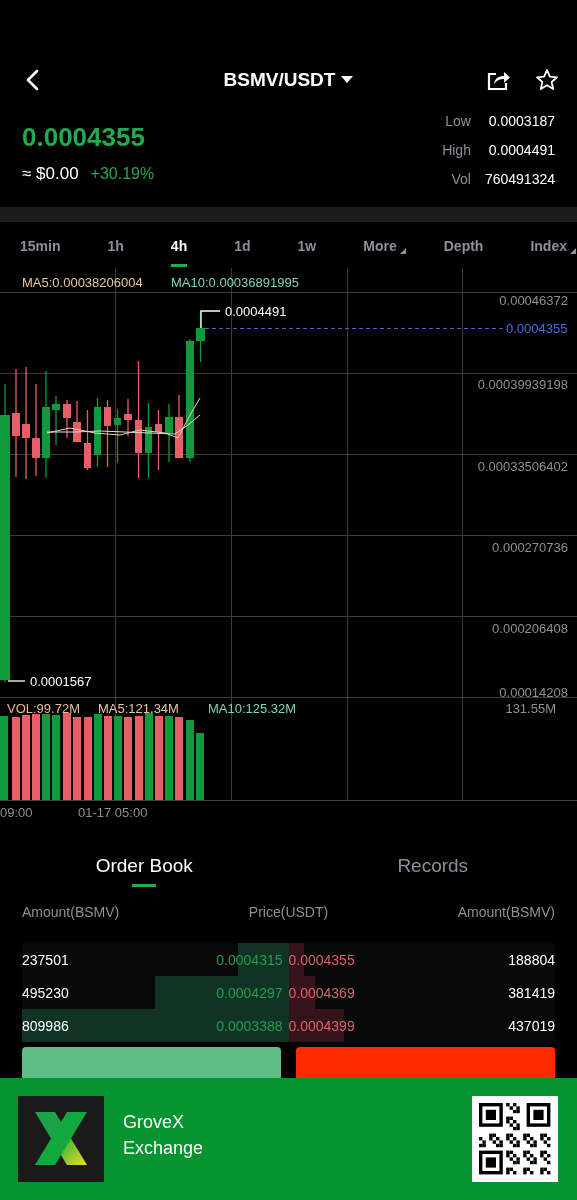  I want to click on share-icon, so click(499, 80).